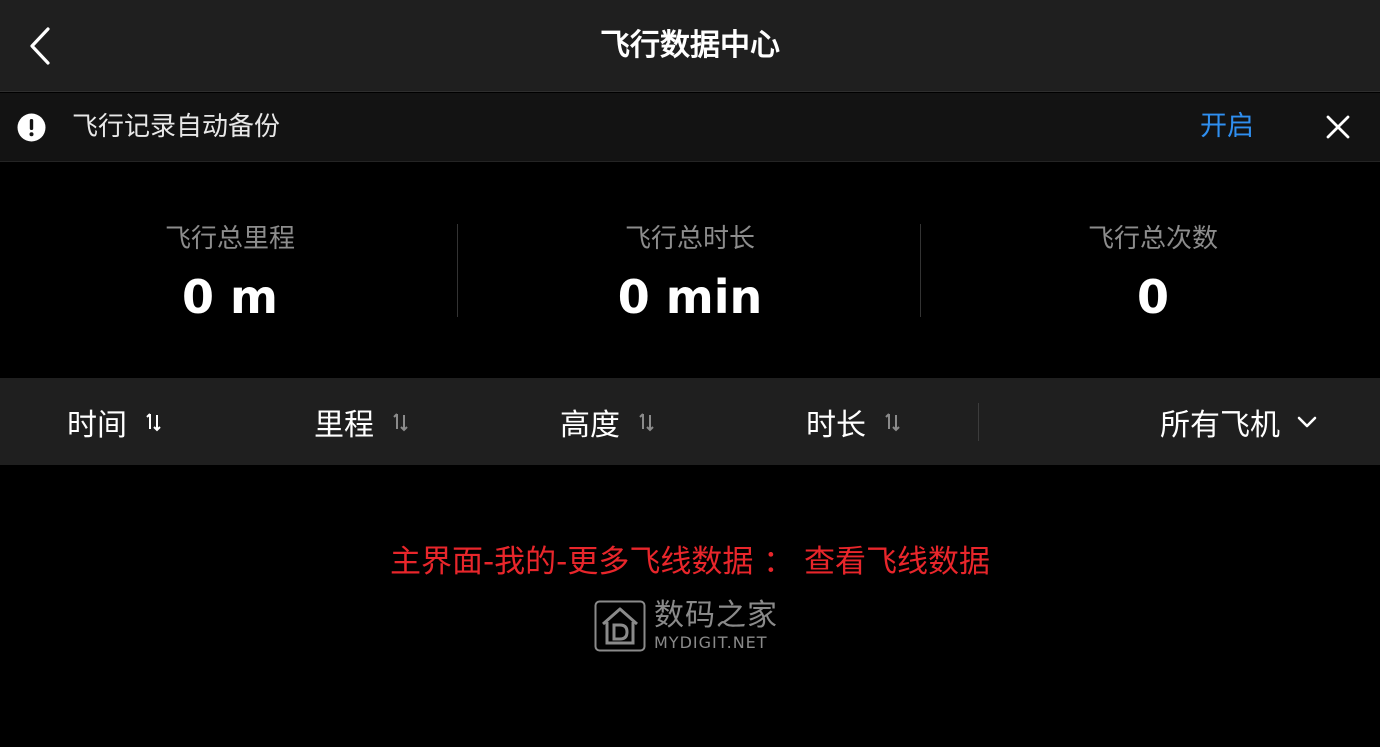 The image size is (1380, 747). I want to click on page-title: 飞行数据中心, so click(690, 45).